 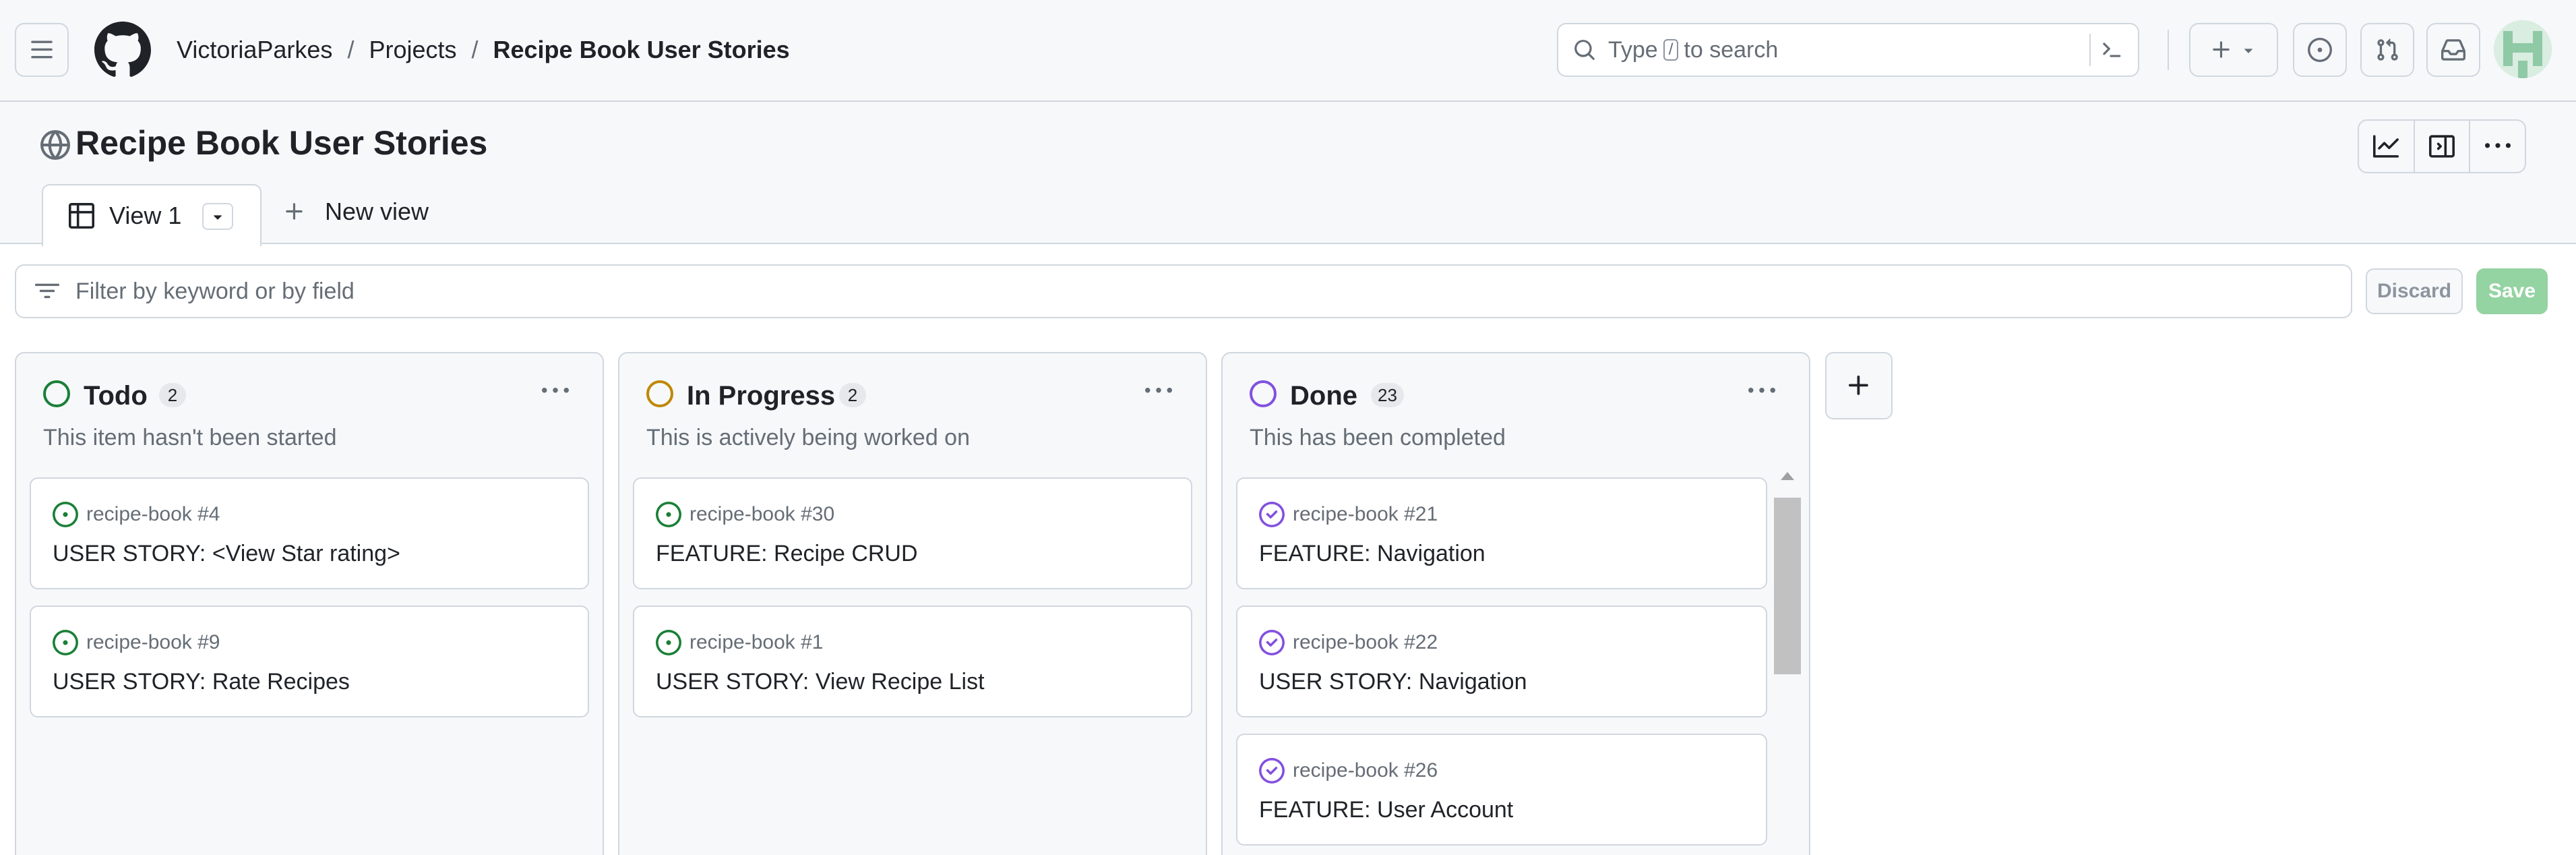 I want to click on side-panel-icon, so click(x=2442, y=146).